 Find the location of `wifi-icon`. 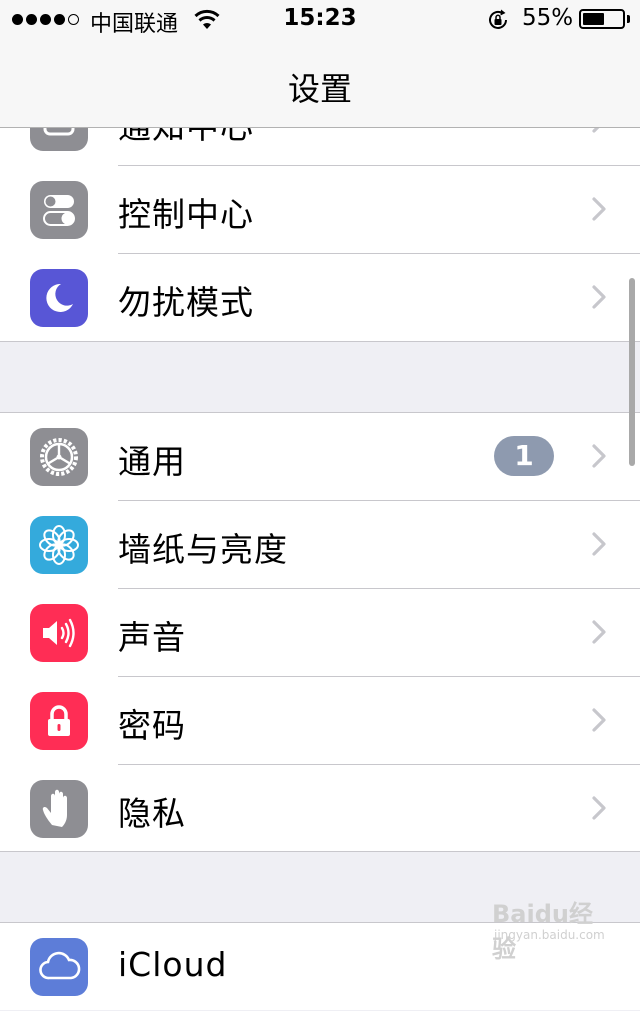

wifi-icon is located at coordinates (207, 19).